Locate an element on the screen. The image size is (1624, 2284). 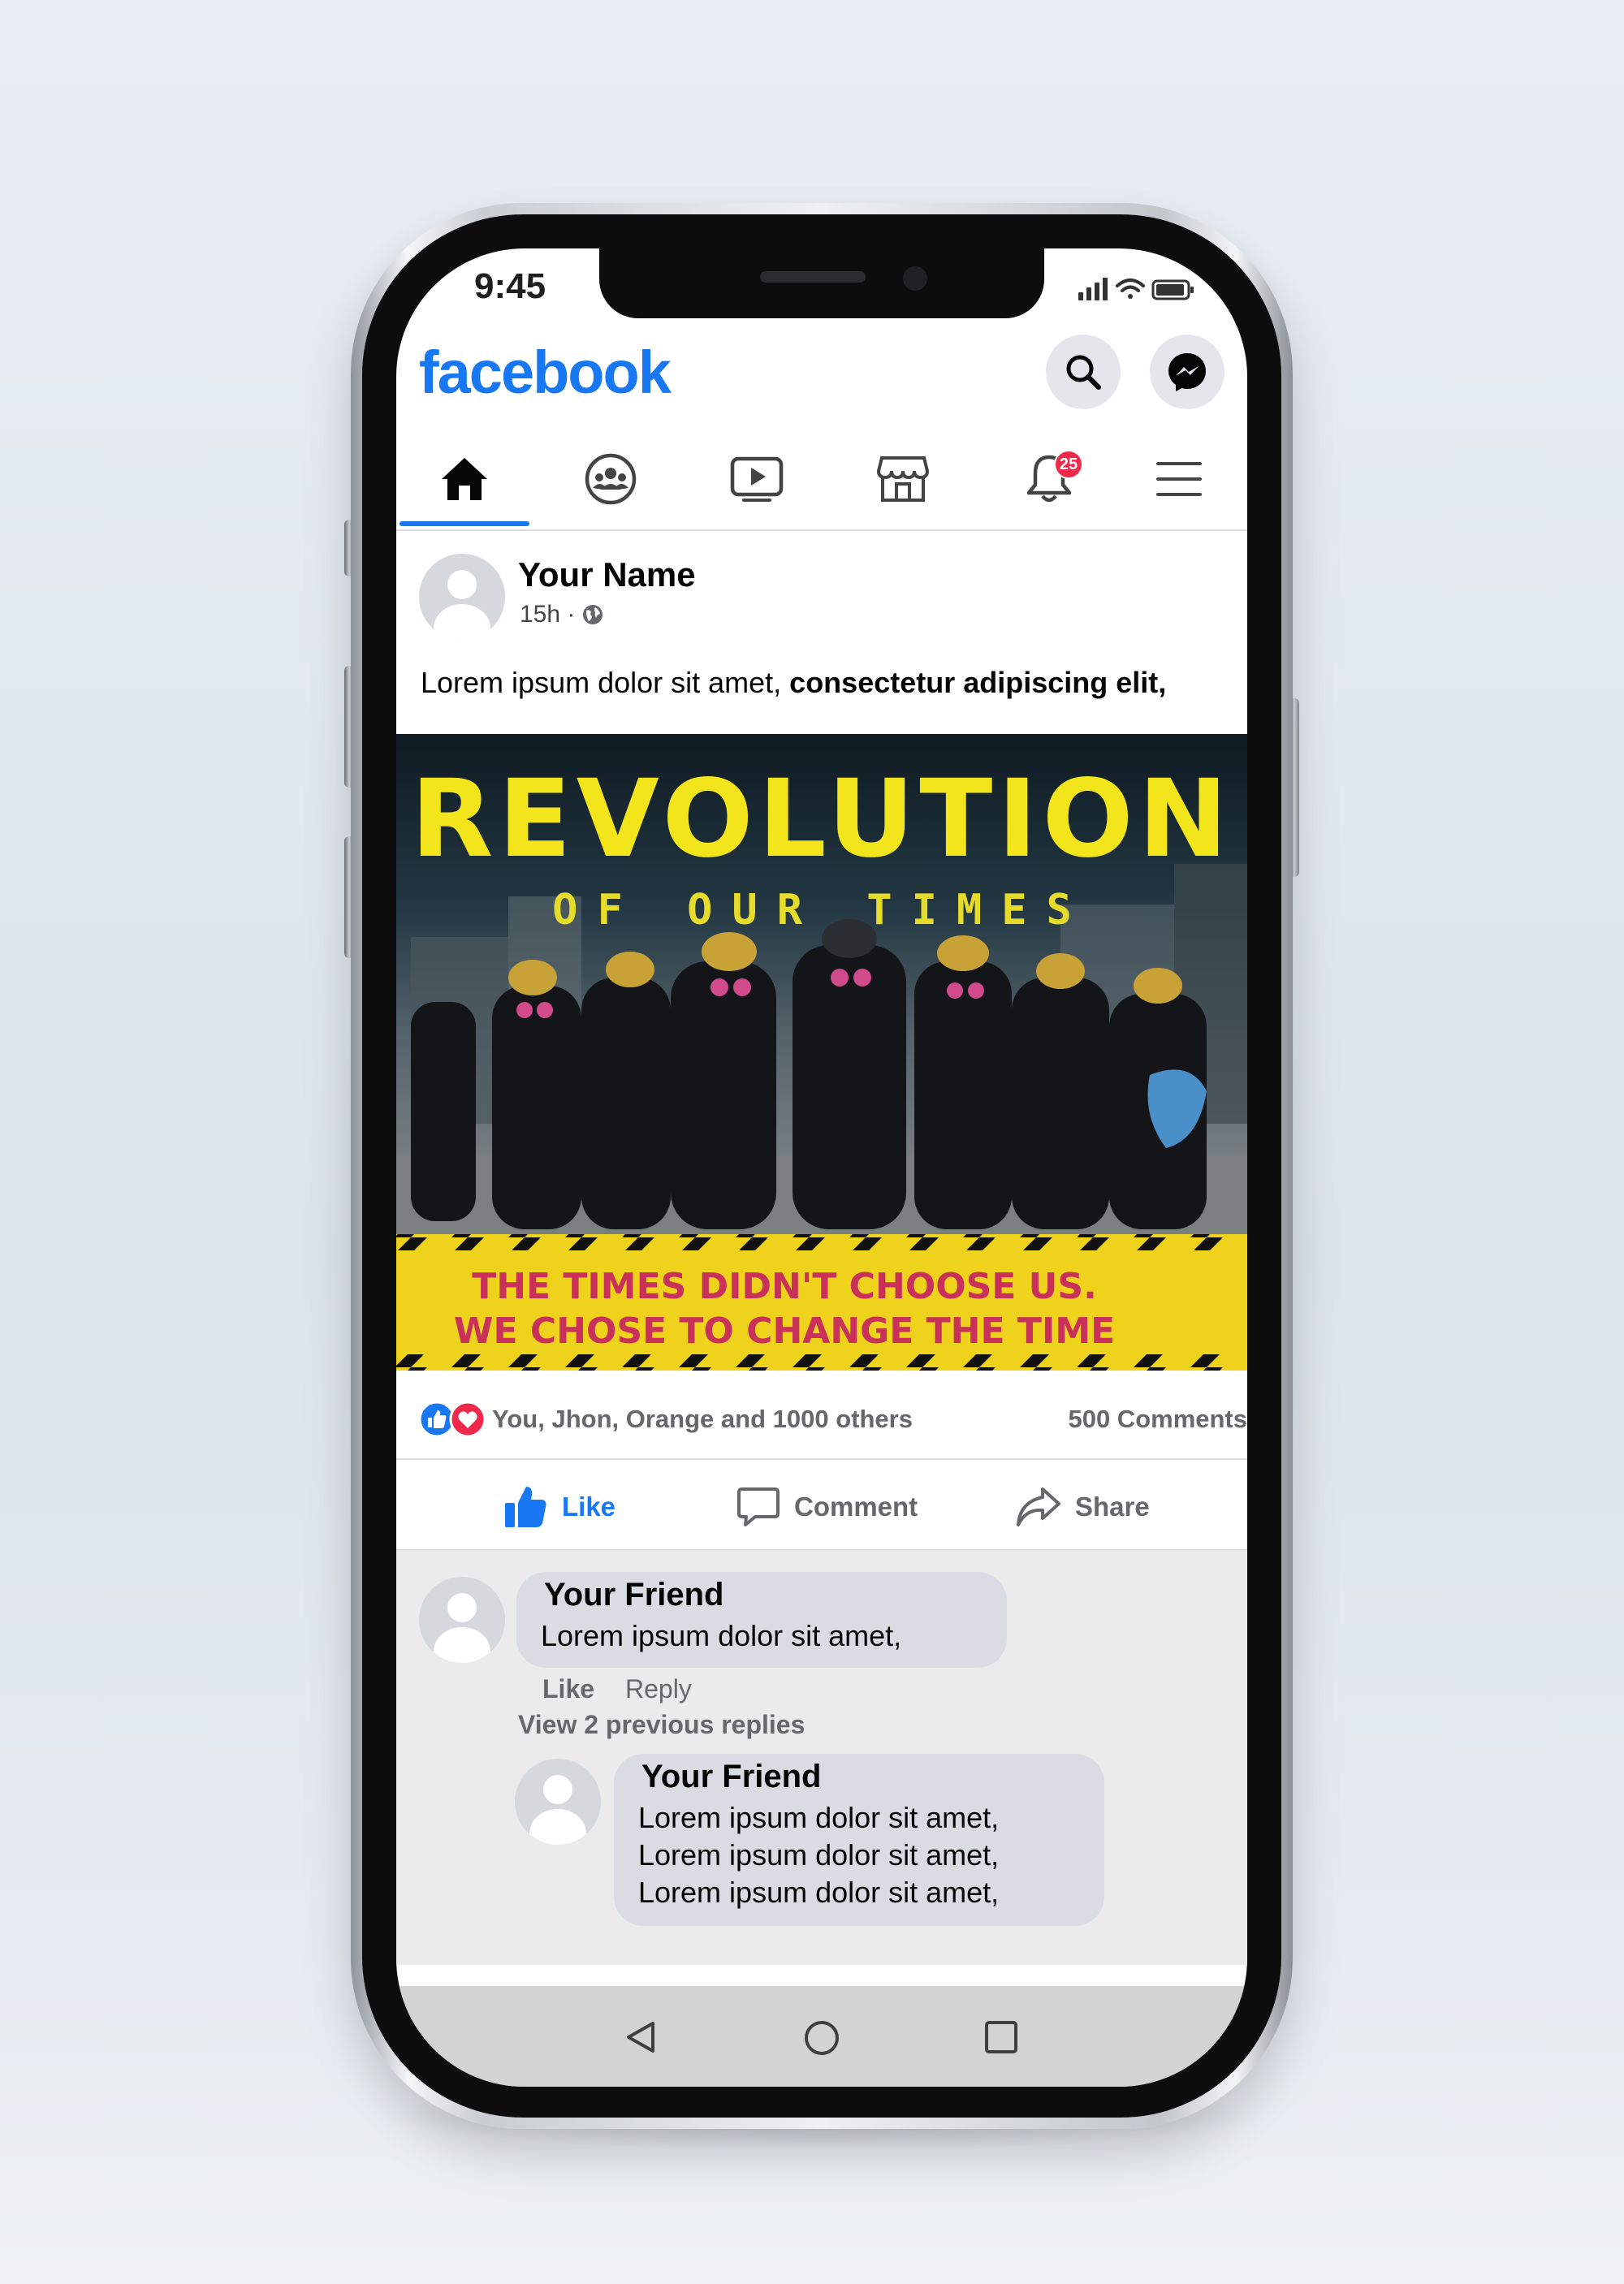
image-subheadline: OF OUR TIMES is located at coordinates (822, 910).